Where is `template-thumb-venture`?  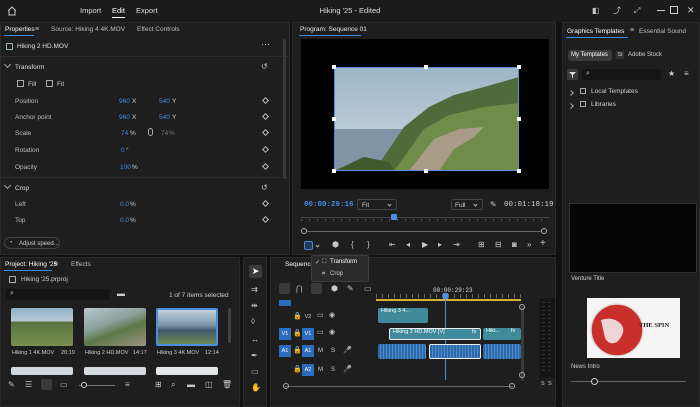 template-thumb-venture is located at coordinates (633, 238).